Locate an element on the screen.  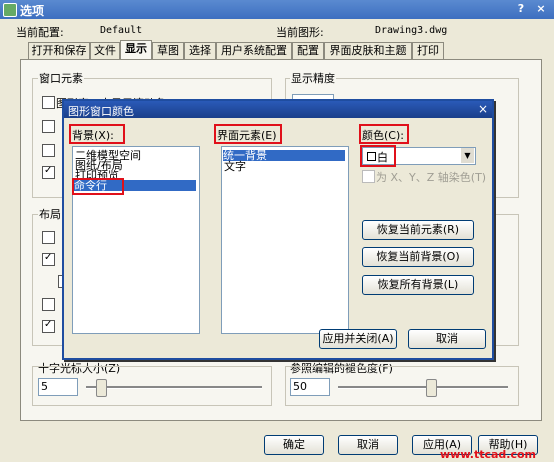
watermark: www.ttcad.com is located at coordinates (488, 454).